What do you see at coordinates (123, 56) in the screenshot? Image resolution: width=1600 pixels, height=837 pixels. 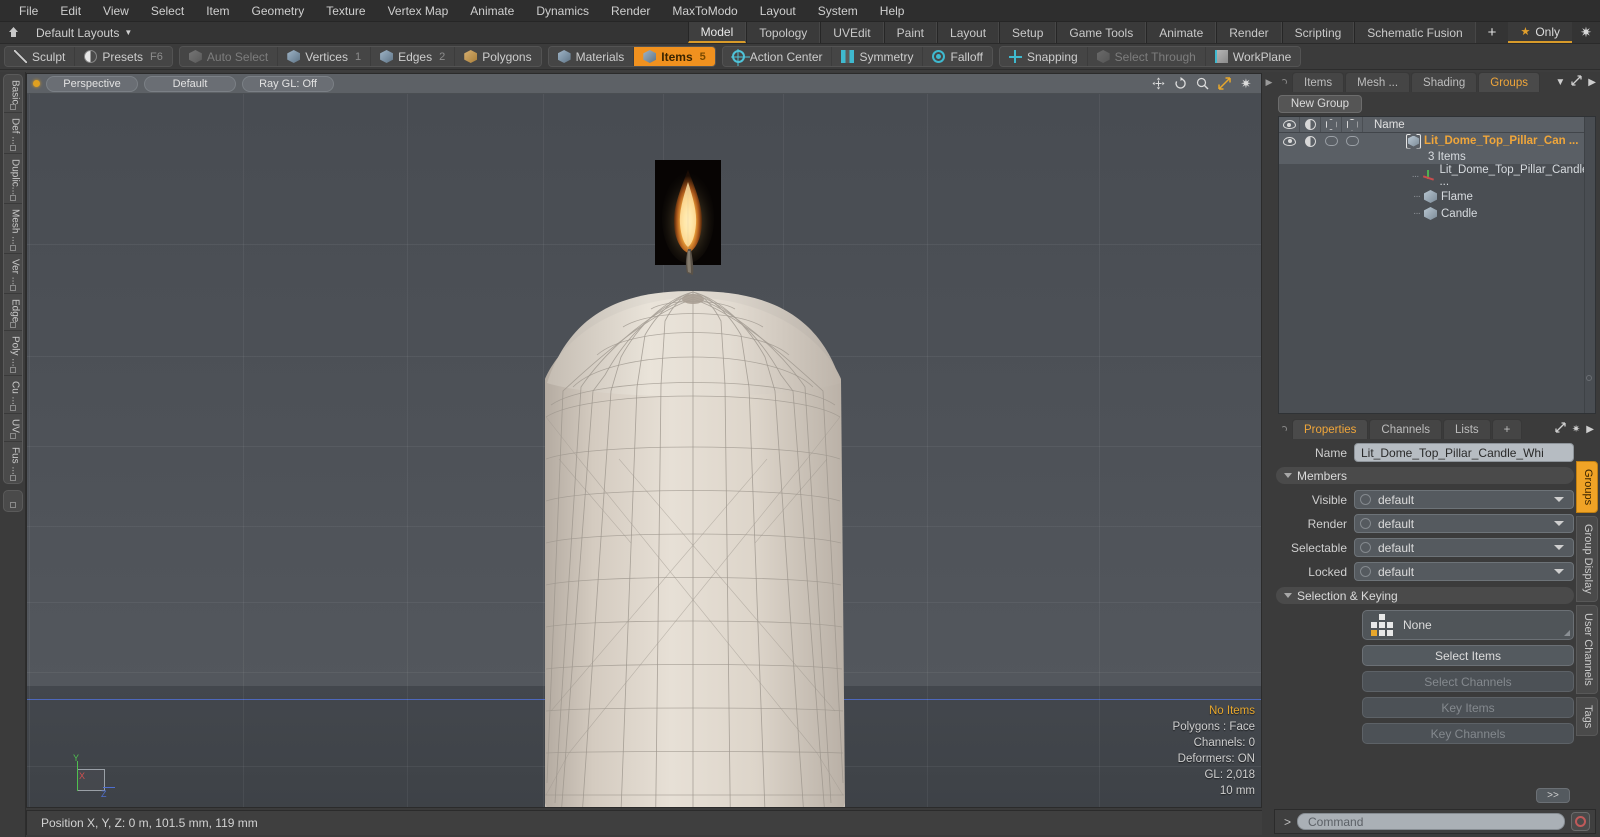 I see `presets-button: Presets F6` at bounding box center [123, 56].